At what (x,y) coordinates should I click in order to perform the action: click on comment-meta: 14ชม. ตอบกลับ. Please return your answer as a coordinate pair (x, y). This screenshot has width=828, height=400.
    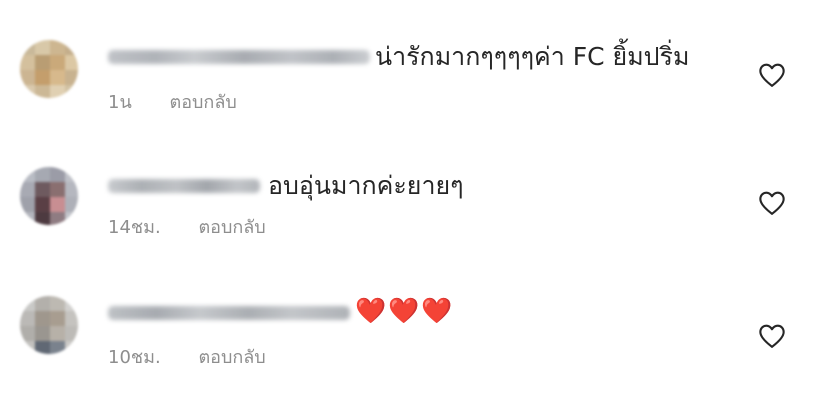
    Looking at the image, I should click on (187, 228).